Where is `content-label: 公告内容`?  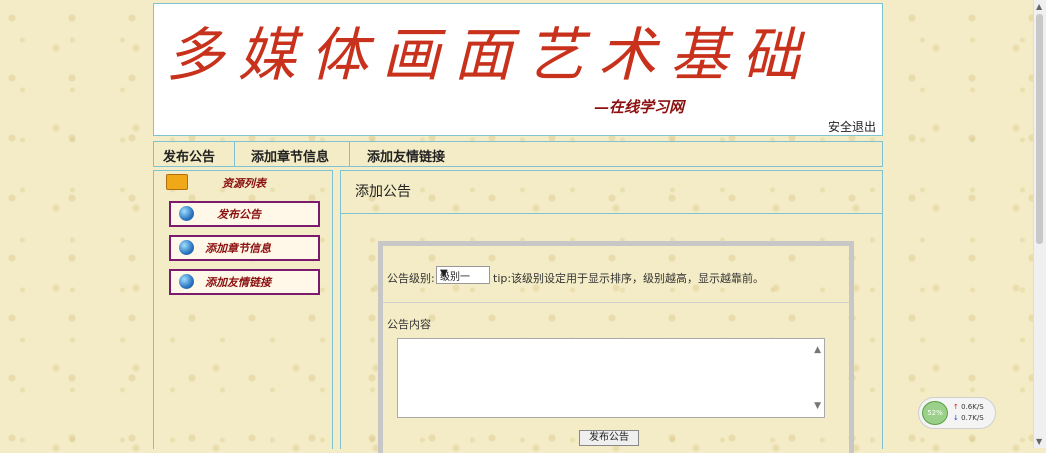
content-label: 公告内容 is located at coordinates (409, 324).